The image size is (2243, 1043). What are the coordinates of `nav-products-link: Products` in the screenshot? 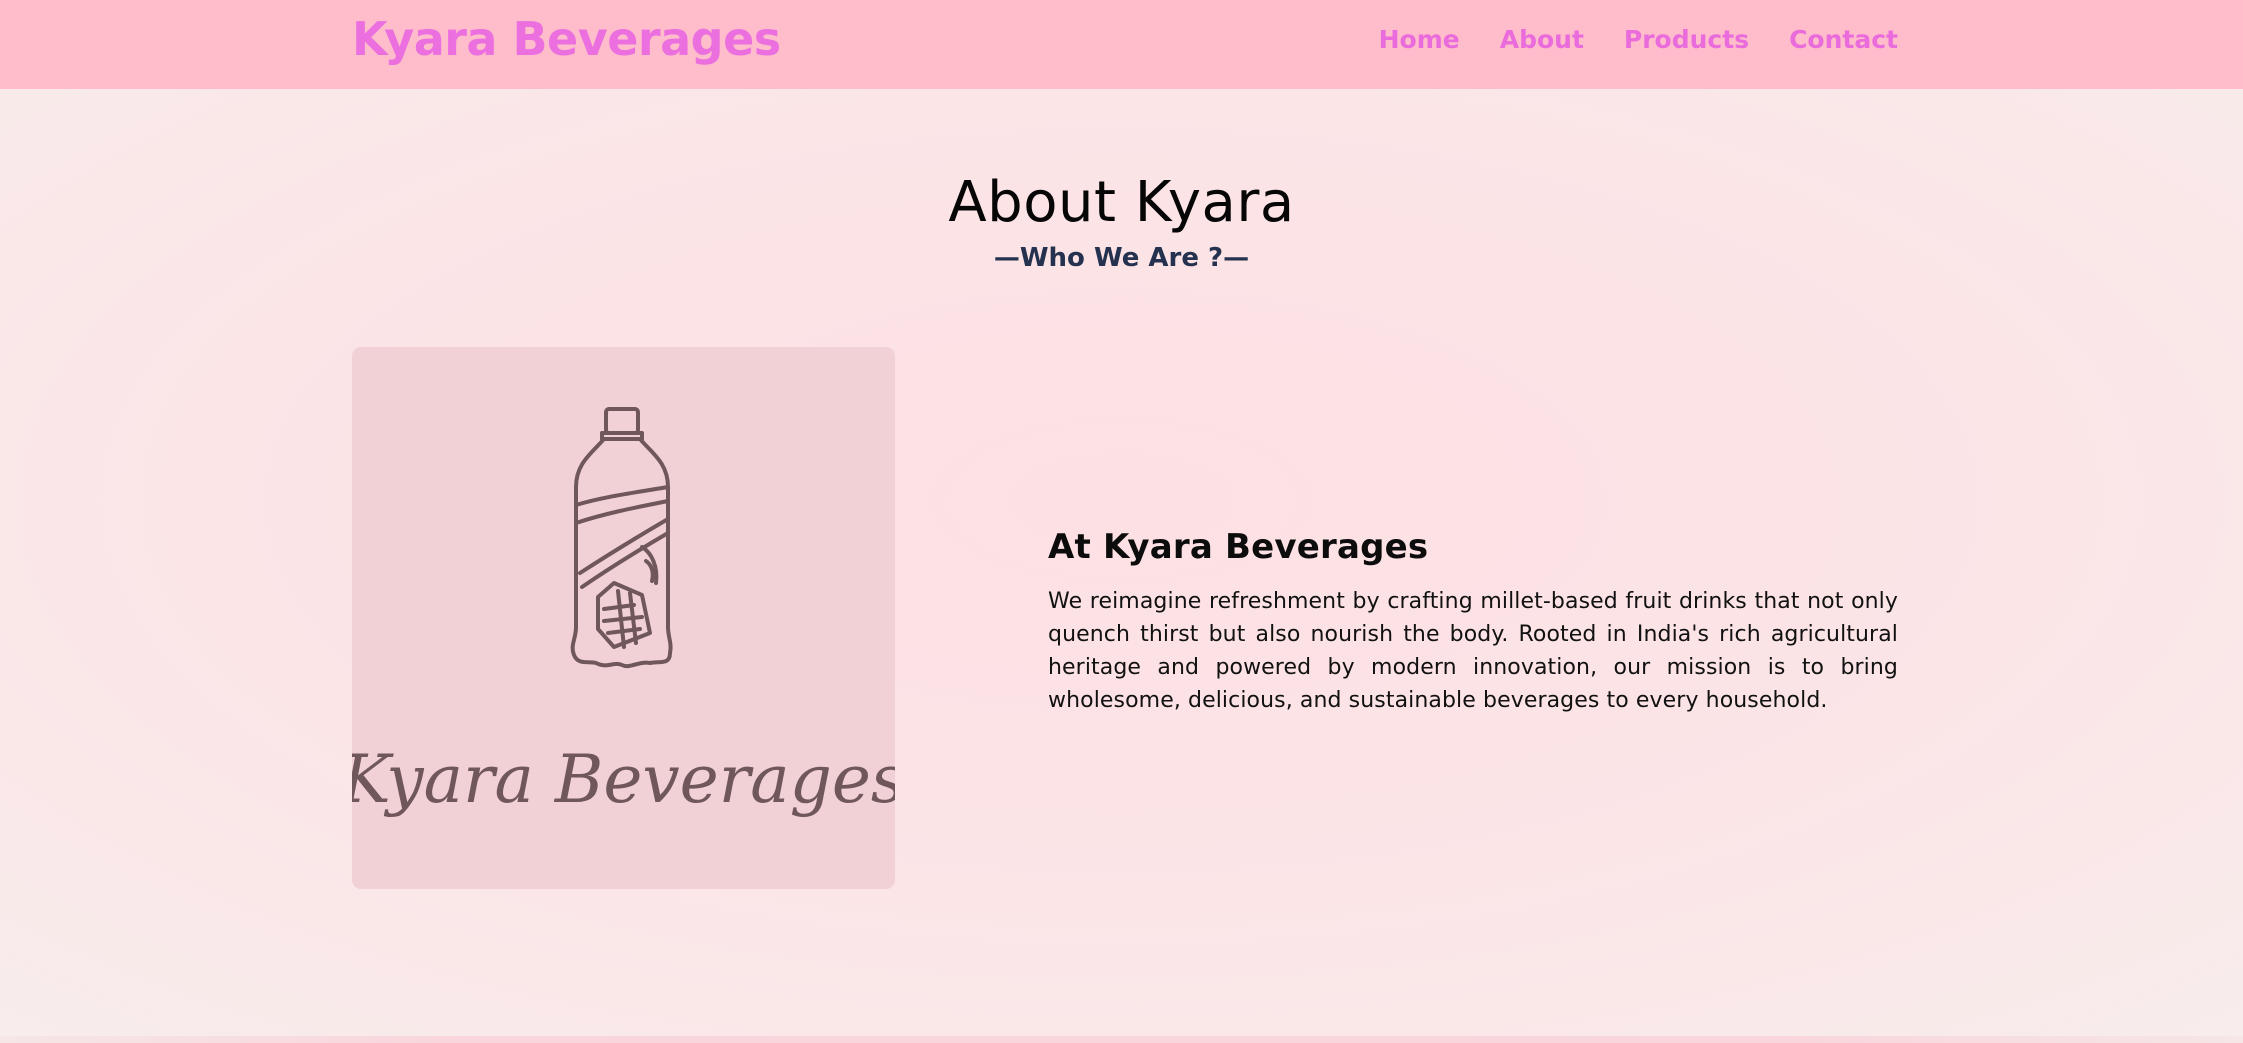 It's located at (1686, 39).